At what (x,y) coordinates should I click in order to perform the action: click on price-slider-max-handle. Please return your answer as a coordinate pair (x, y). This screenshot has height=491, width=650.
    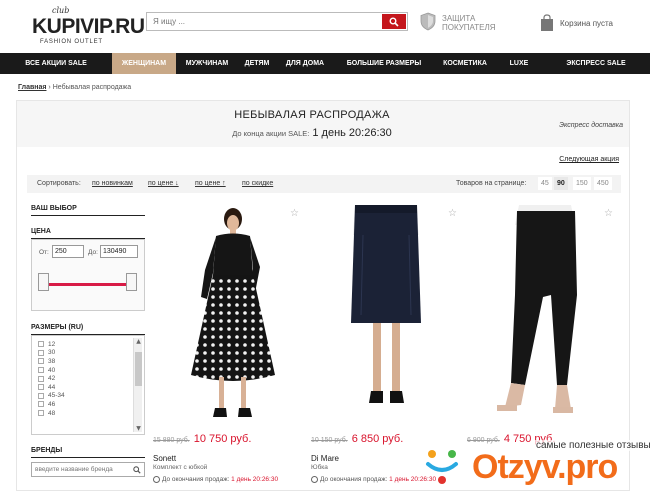
    Looking at the image, I should click on (131, 282).